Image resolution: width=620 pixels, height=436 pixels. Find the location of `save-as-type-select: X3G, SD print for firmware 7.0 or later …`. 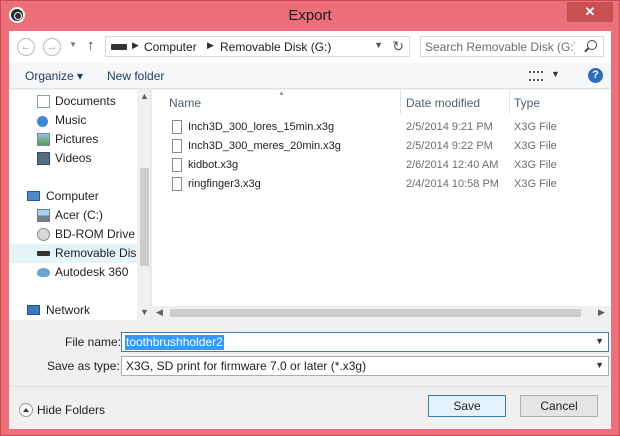

save-as-type-select: X3G, SD print for firmware 7.0 or later … is located at coordinates (365, 366).